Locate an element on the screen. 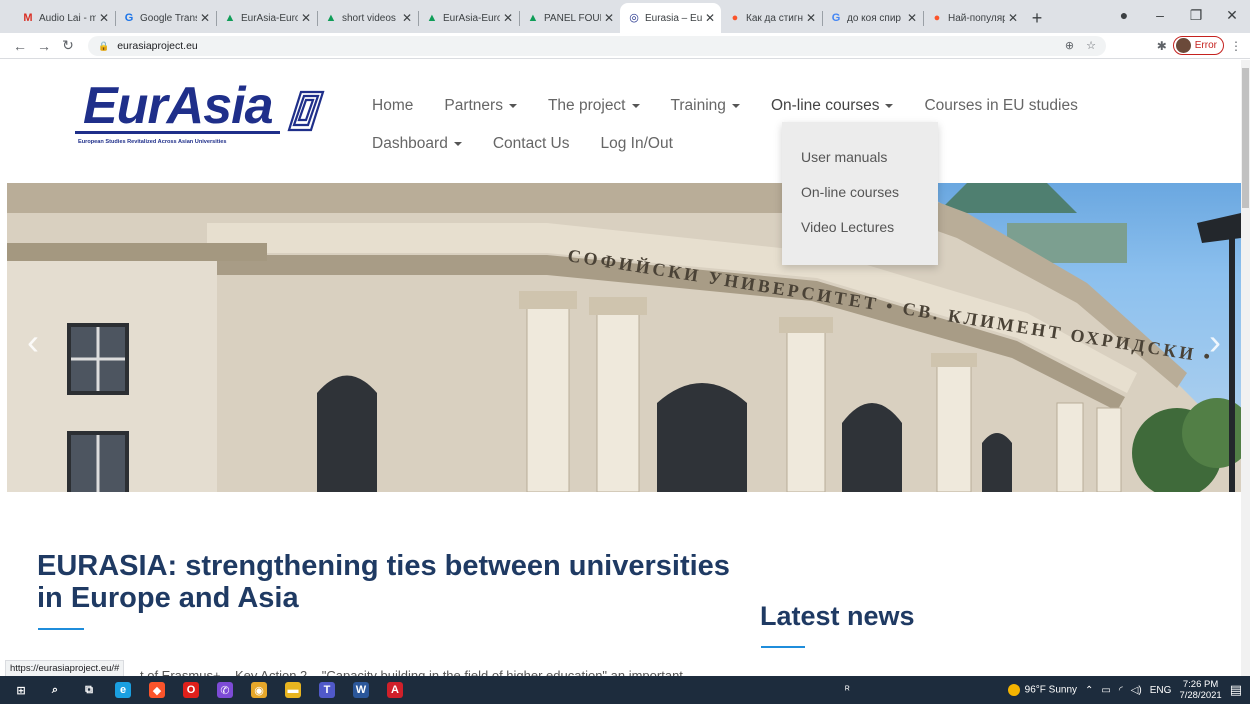  eurasia-site-icon: ◎ is located at coordinates (634, 18).